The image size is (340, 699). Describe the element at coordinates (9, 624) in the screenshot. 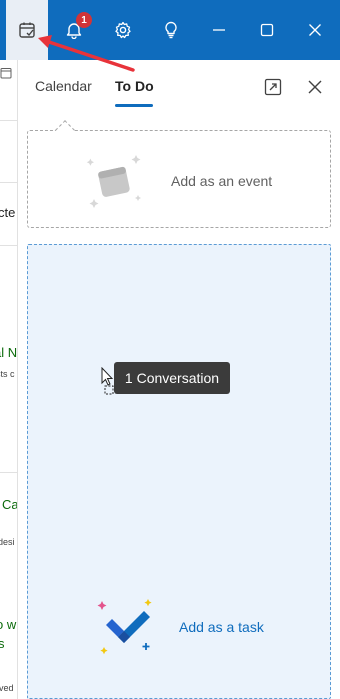

I see `list-fragment: o wi` at that location.